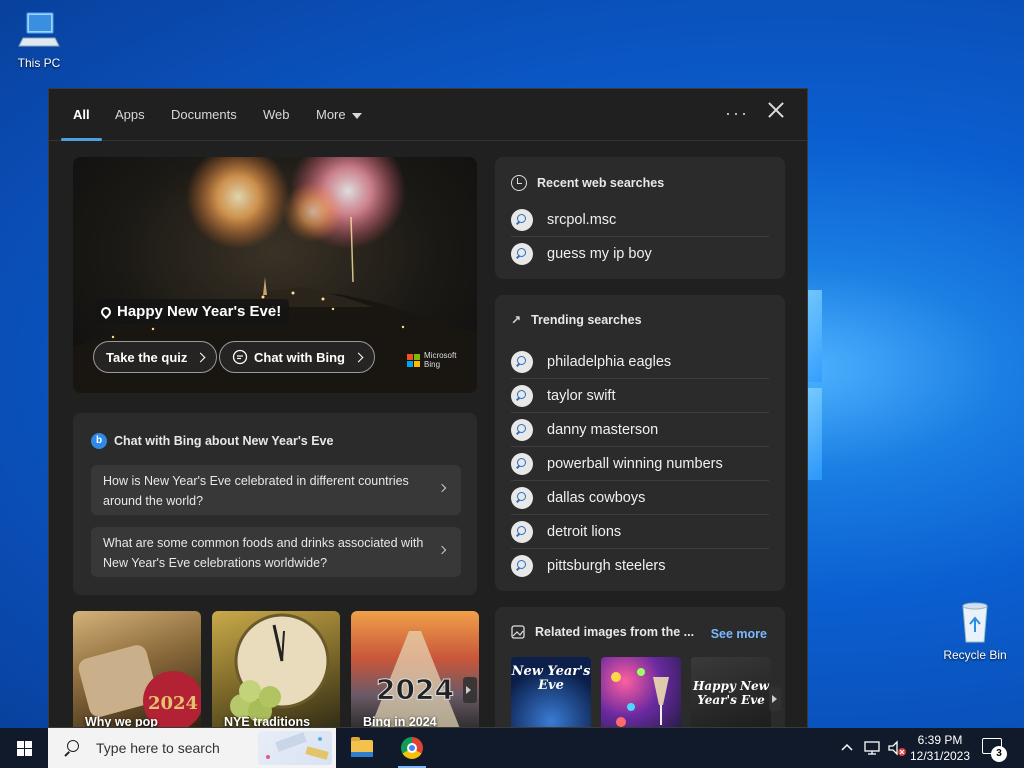  I want to click on network-icon, so click(873, 748).